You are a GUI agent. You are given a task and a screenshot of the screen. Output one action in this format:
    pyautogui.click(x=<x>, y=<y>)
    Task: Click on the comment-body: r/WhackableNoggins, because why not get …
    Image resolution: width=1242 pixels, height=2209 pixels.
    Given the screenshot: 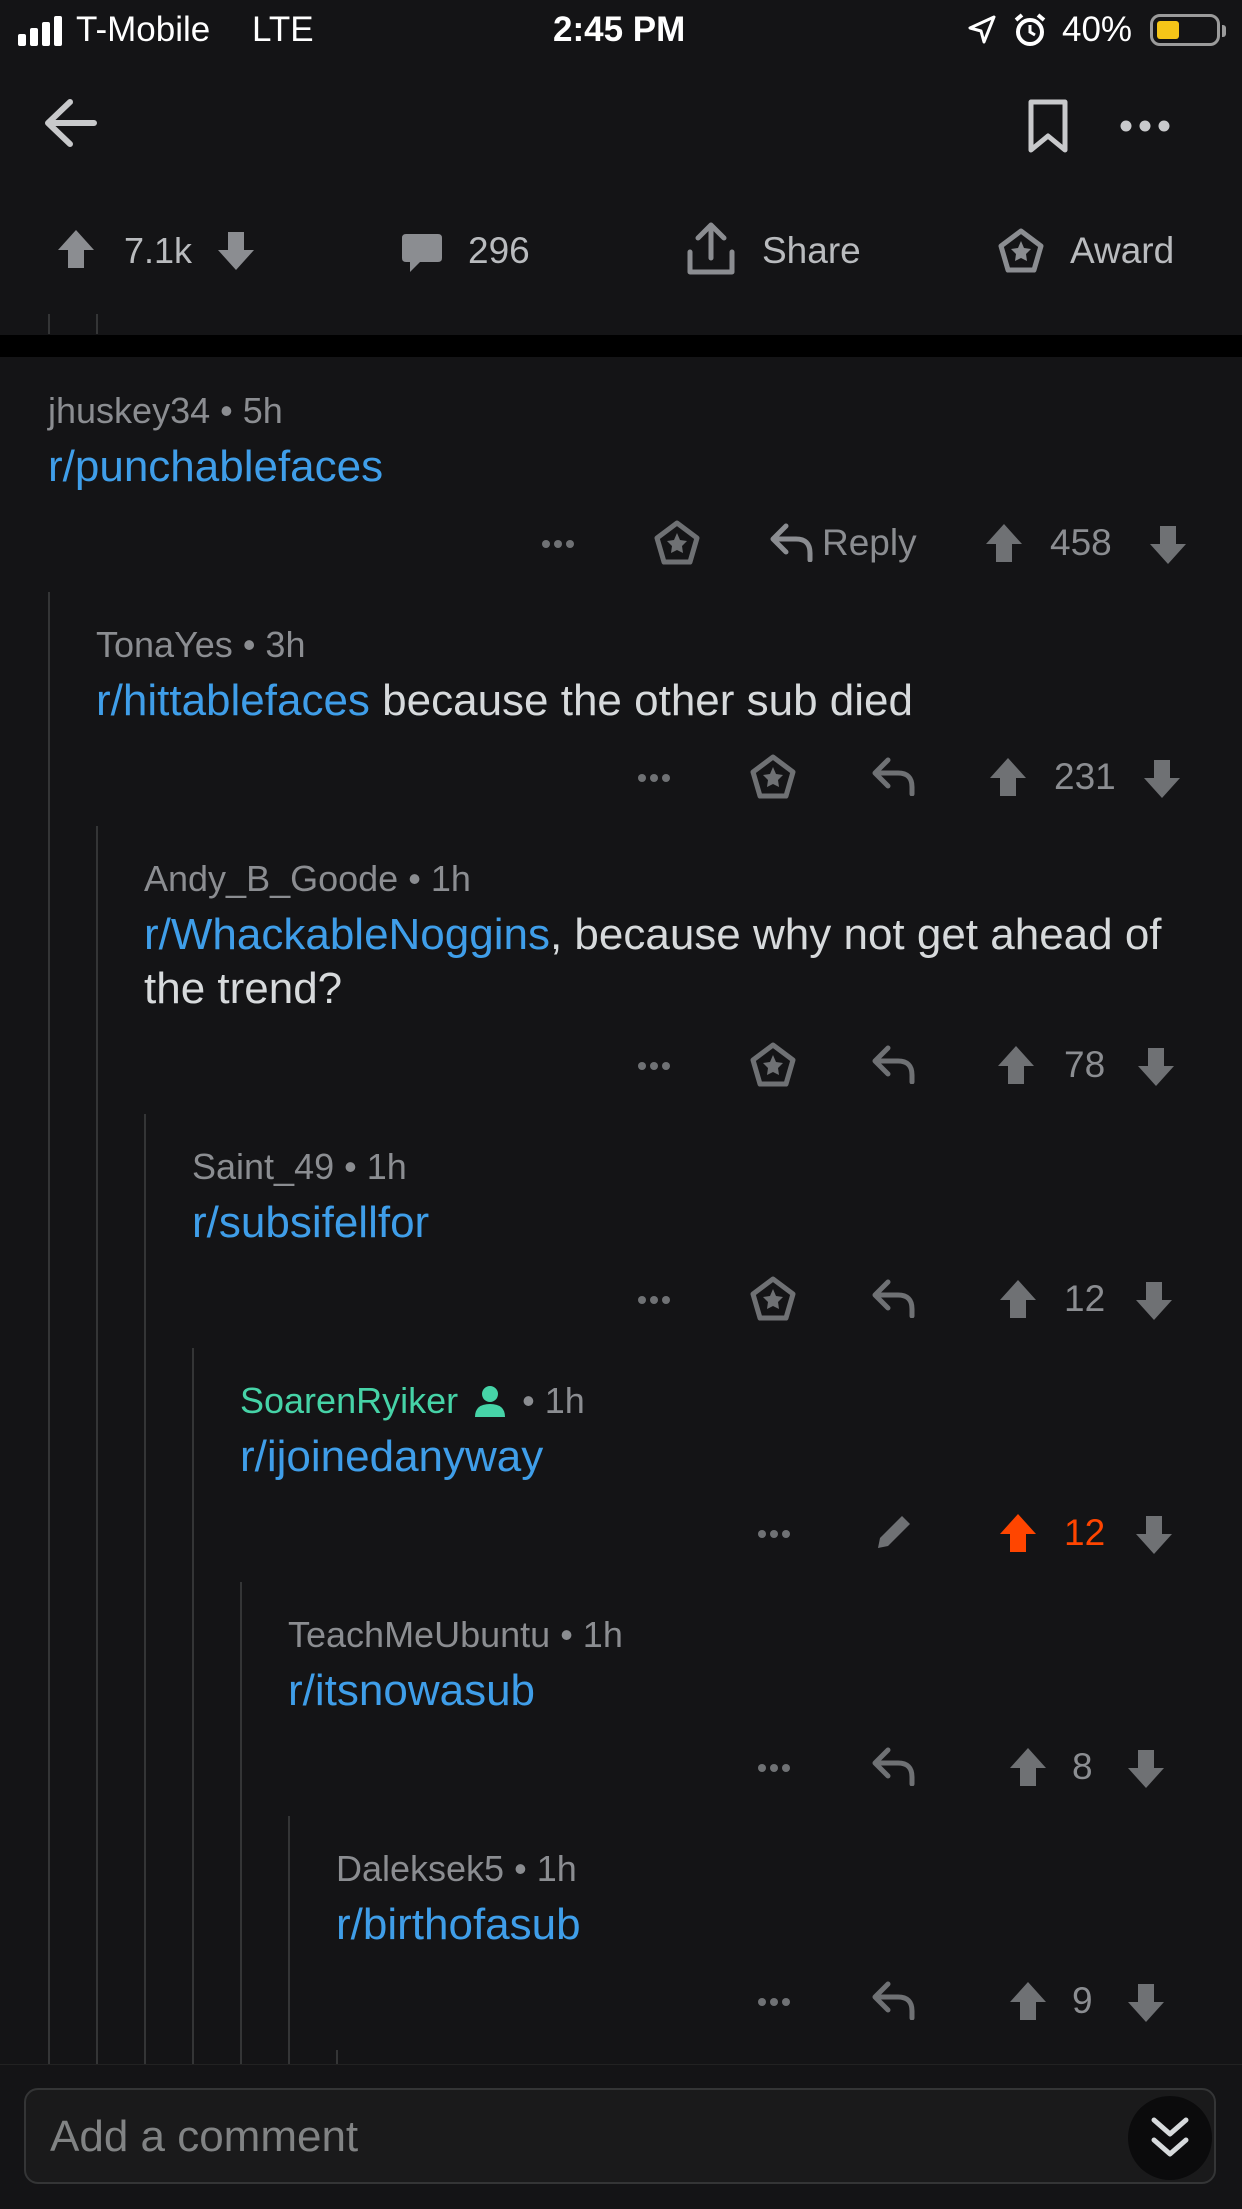 What is the action you would take?
    pyautogui.click(x=664, y=962)
    